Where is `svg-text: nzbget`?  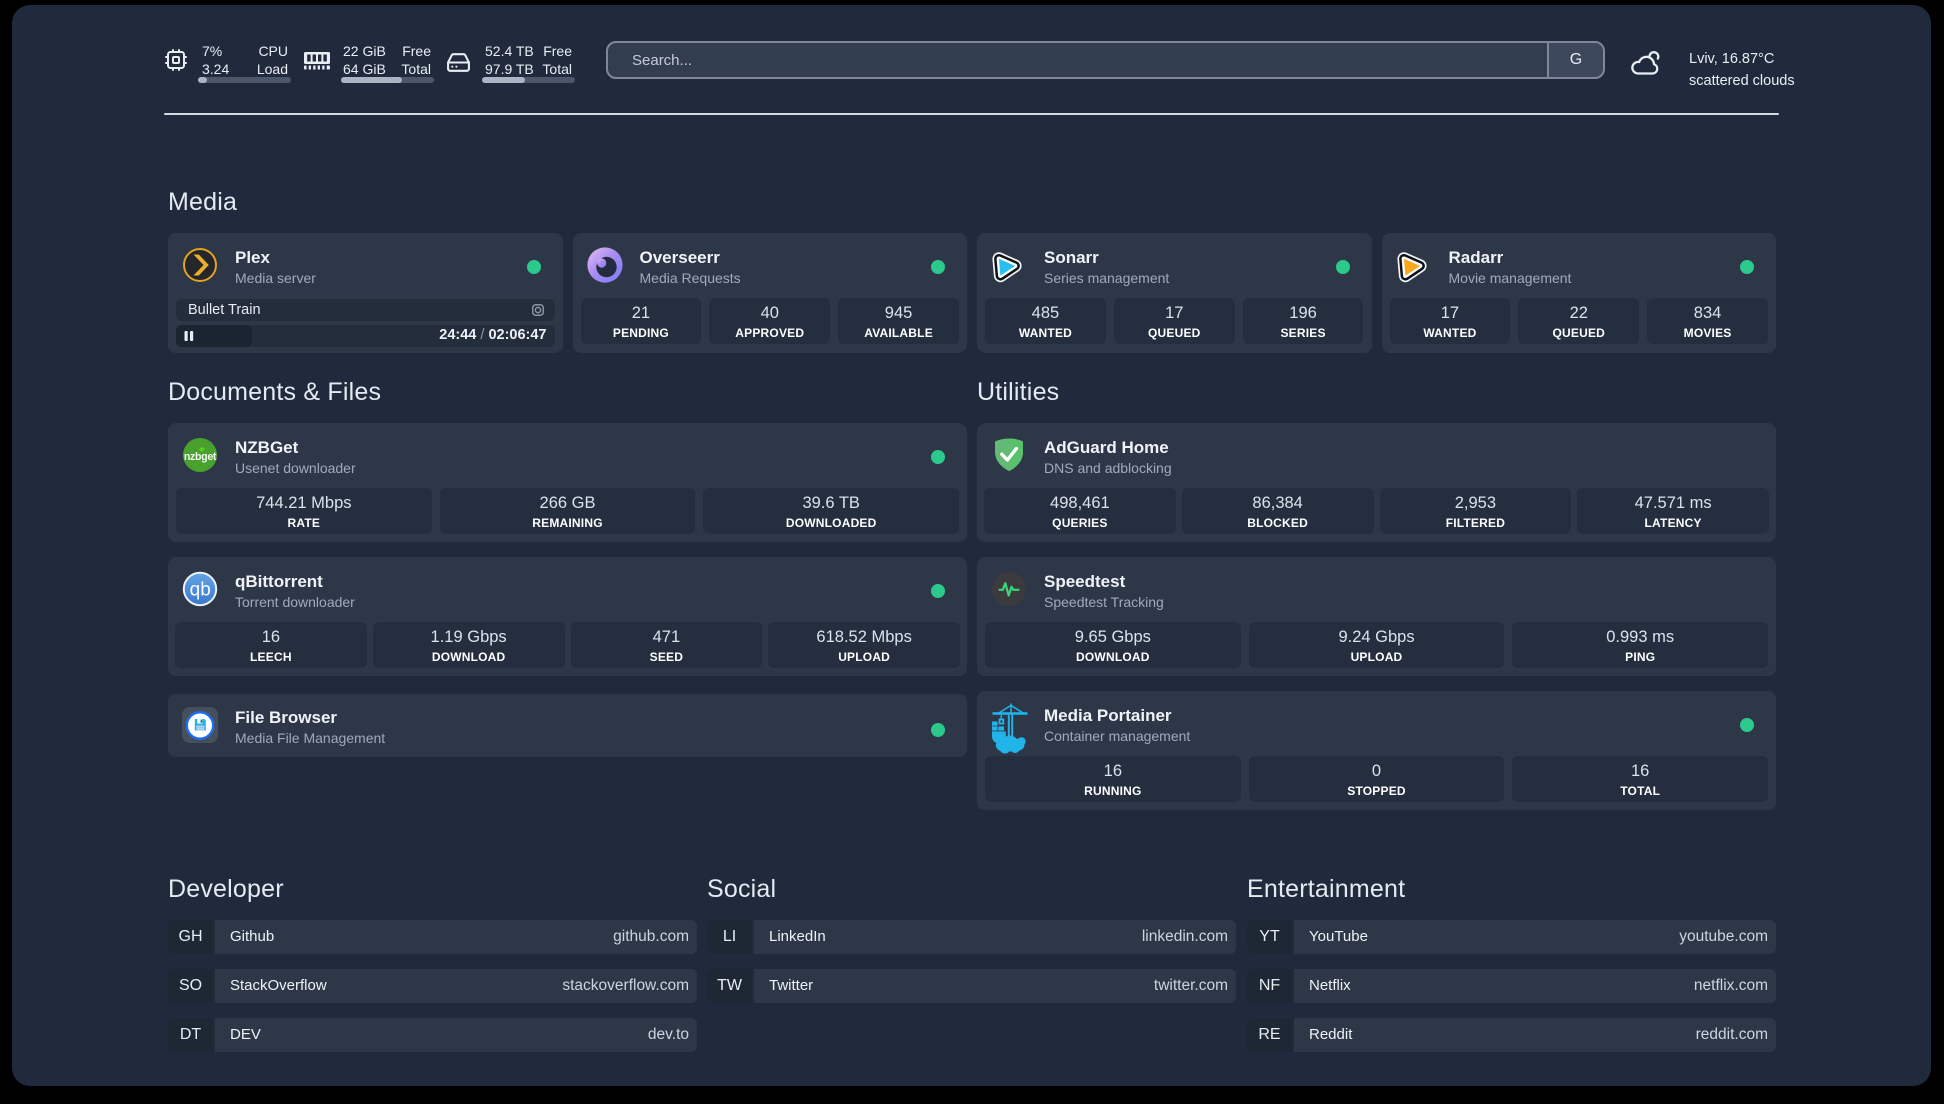
svg-text: nzbget is located at coordinates (200, 457).